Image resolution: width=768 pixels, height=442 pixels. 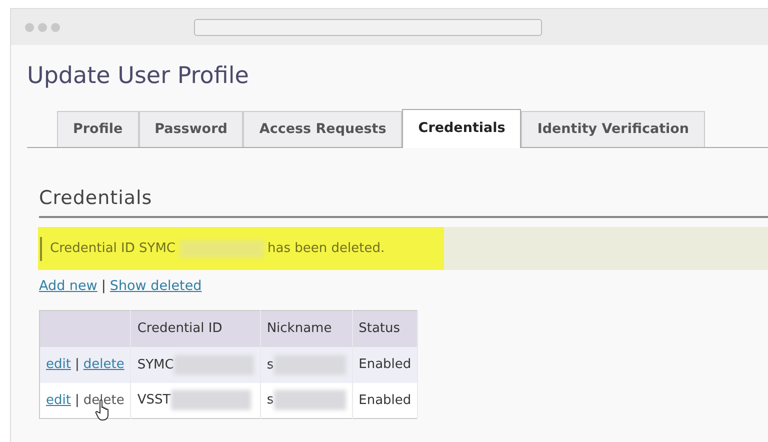 What do you see at coordinates (154, 400) in the screenshot?
I see `table-cell: VSST` at bounding box center [154, 400].